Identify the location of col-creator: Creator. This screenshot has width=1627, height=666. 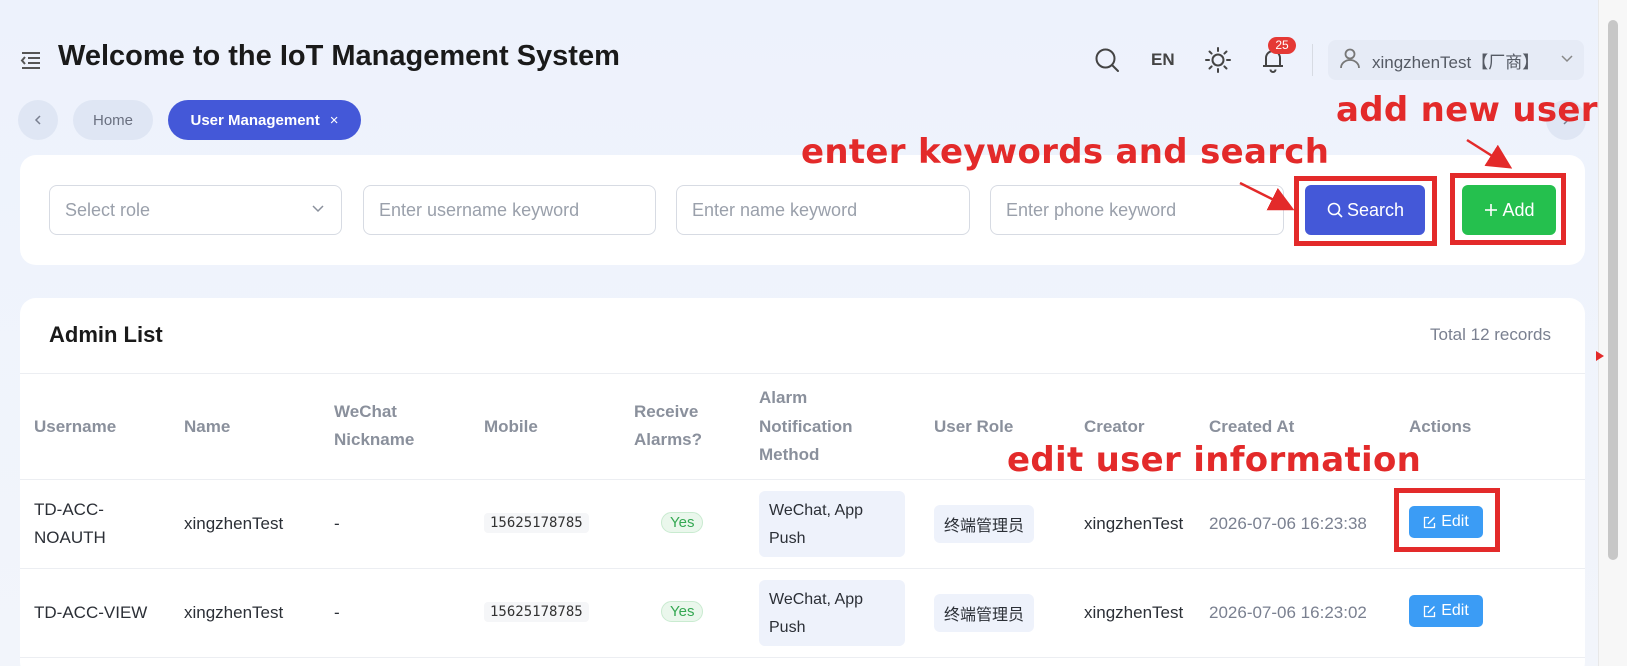
(1114, 426).